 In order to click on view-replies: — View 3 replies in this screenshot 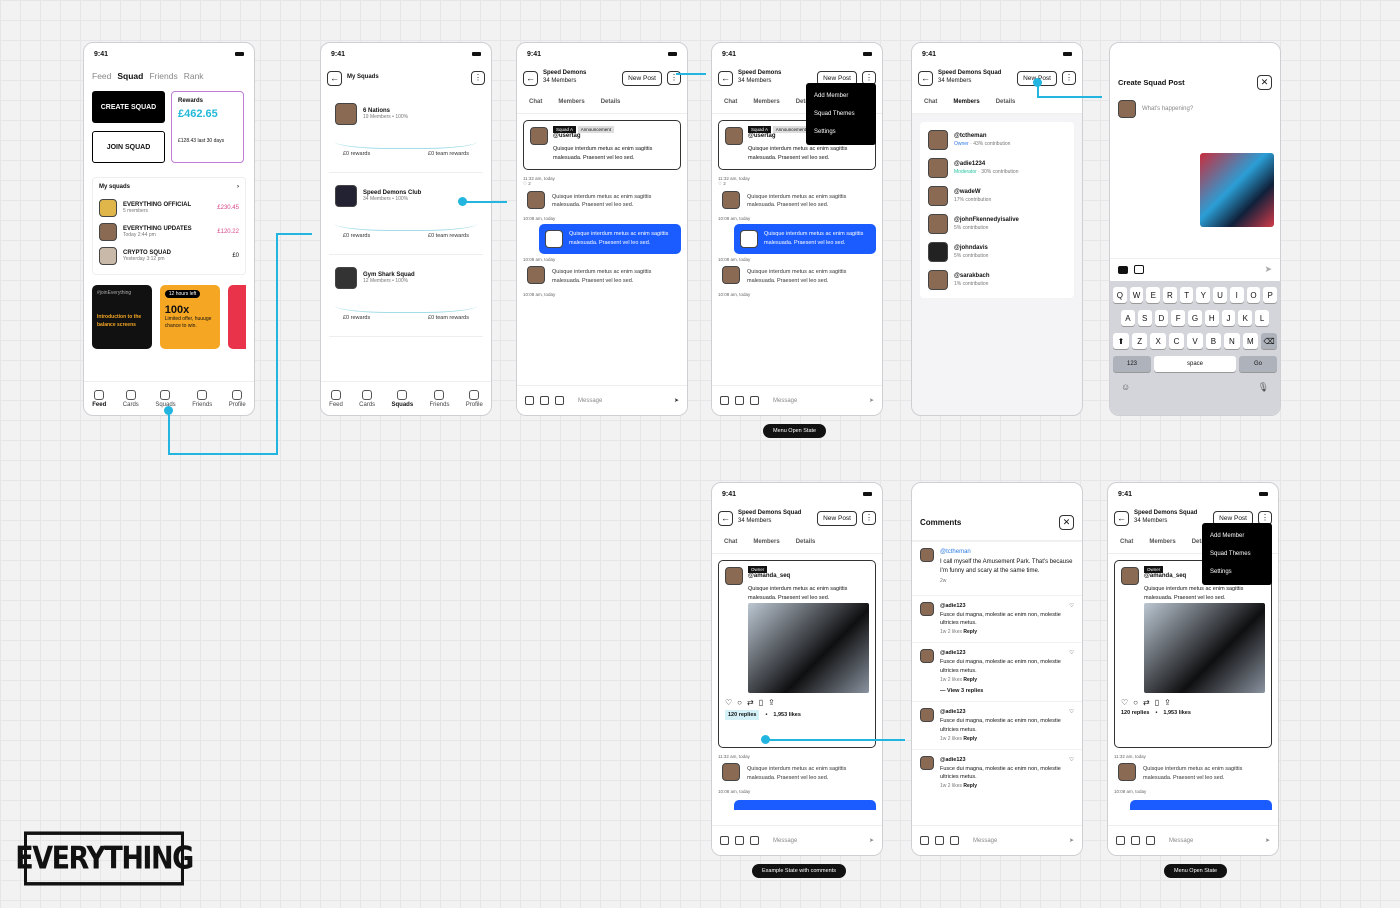, I will do `click(1001, 691)`.